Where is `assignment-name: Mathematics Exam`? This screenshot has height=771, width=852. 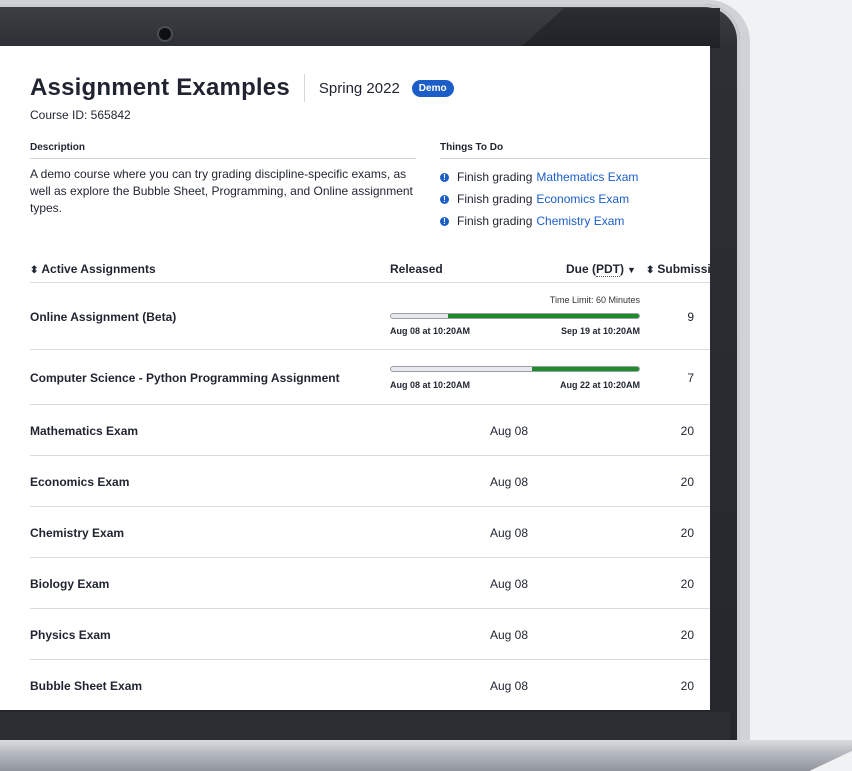
assignment-name: Mathematics Exam is located at coordinates (84, 431).